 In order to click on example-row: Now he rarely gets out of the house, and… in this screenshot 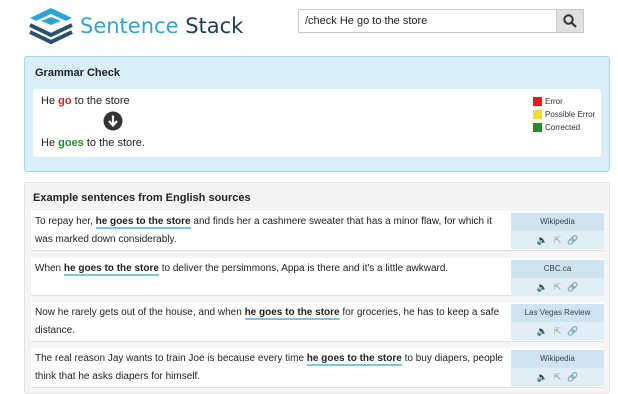, I will do `click(317, 322)`.